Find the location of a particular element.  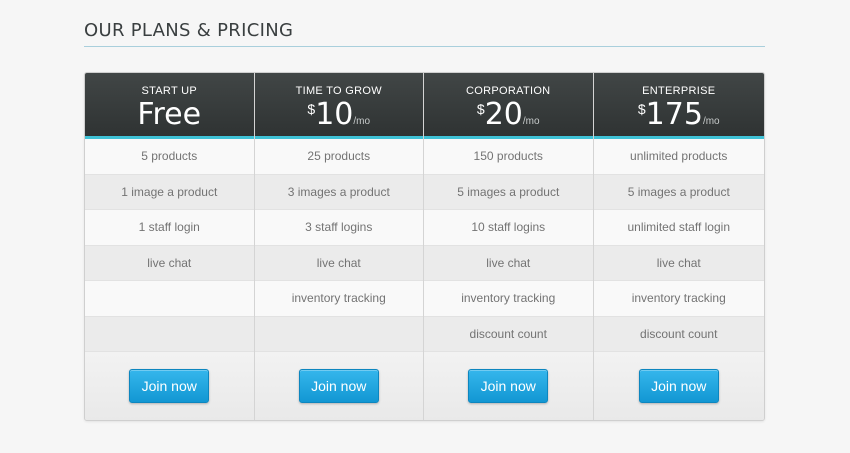

feature-cell: unlimited products is located at coordinates (678, 157).